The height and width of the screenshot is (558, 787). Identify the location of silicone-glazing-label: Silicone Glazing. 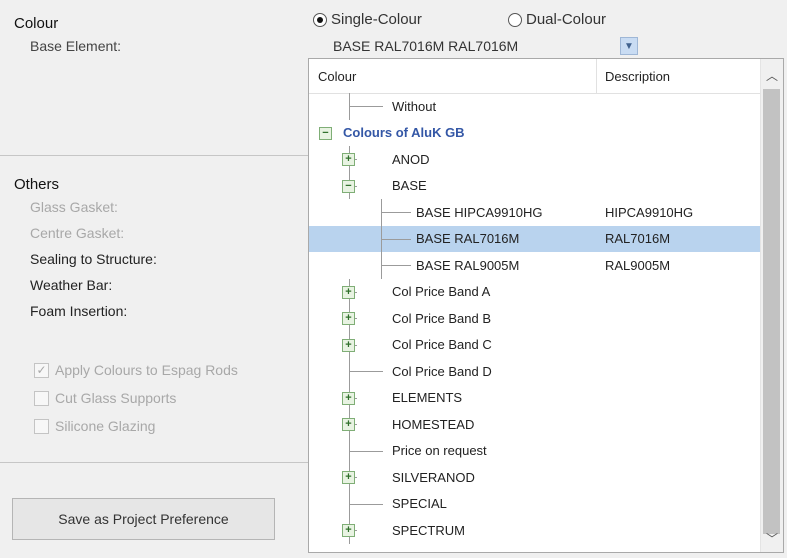
(105, 426).